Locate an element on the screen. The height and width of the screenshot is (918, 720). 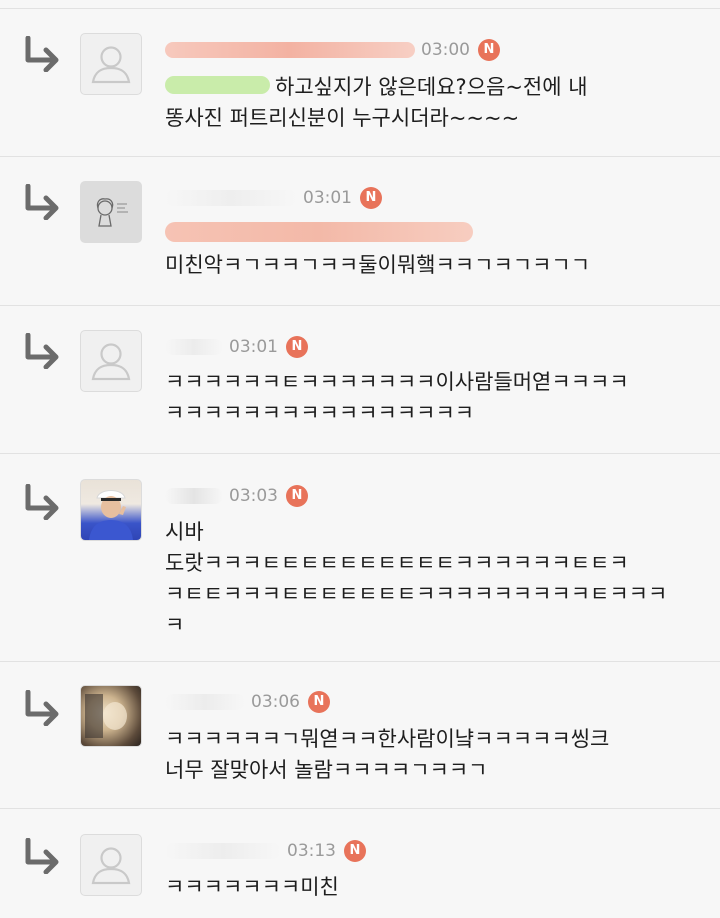
comment-time: 03:13 is located at coordinates (311, 851).